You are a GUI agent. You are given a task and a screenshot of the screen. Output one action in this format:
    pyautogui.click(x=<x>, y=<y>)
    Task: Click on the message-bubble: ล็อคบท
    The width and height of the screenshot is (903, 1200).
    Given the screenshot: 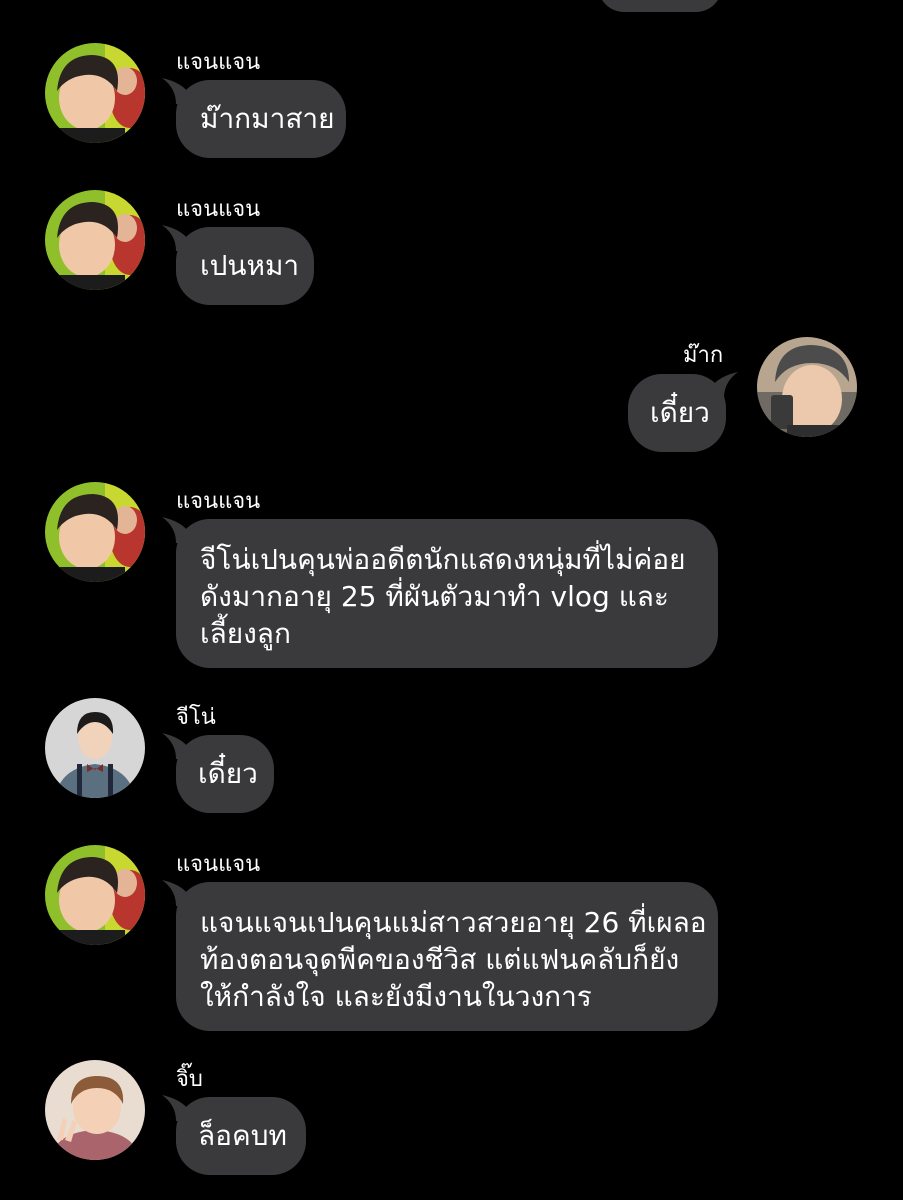 What is the action you would take?
    pyautogui.click(x=241, y=1136)
    